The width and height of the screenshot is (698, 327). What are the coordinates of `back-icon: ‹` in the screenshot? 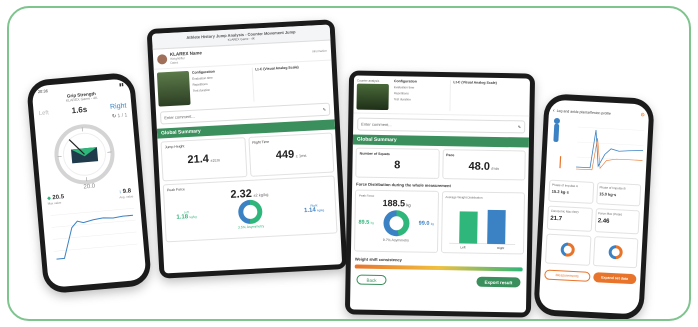 It's located at (554, 111).